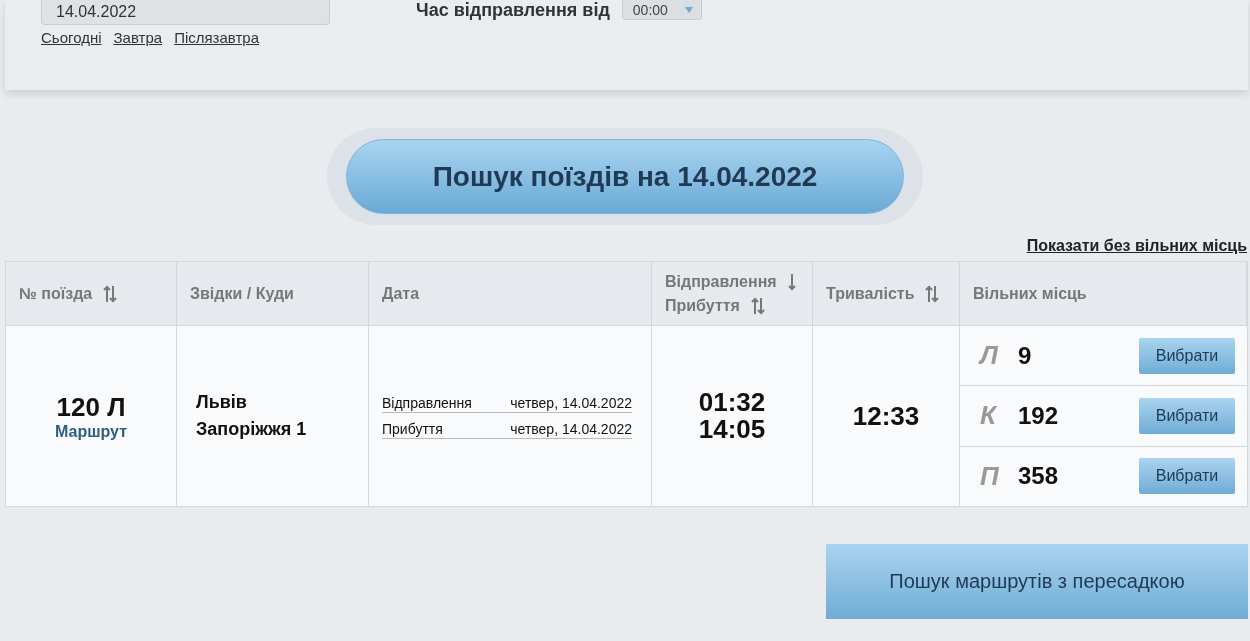 The height and width of the screenshot is (641, 1250). Describe the element at coordinates (1039, 416) in the screenshot. I see `seat-count: 192` at that location.